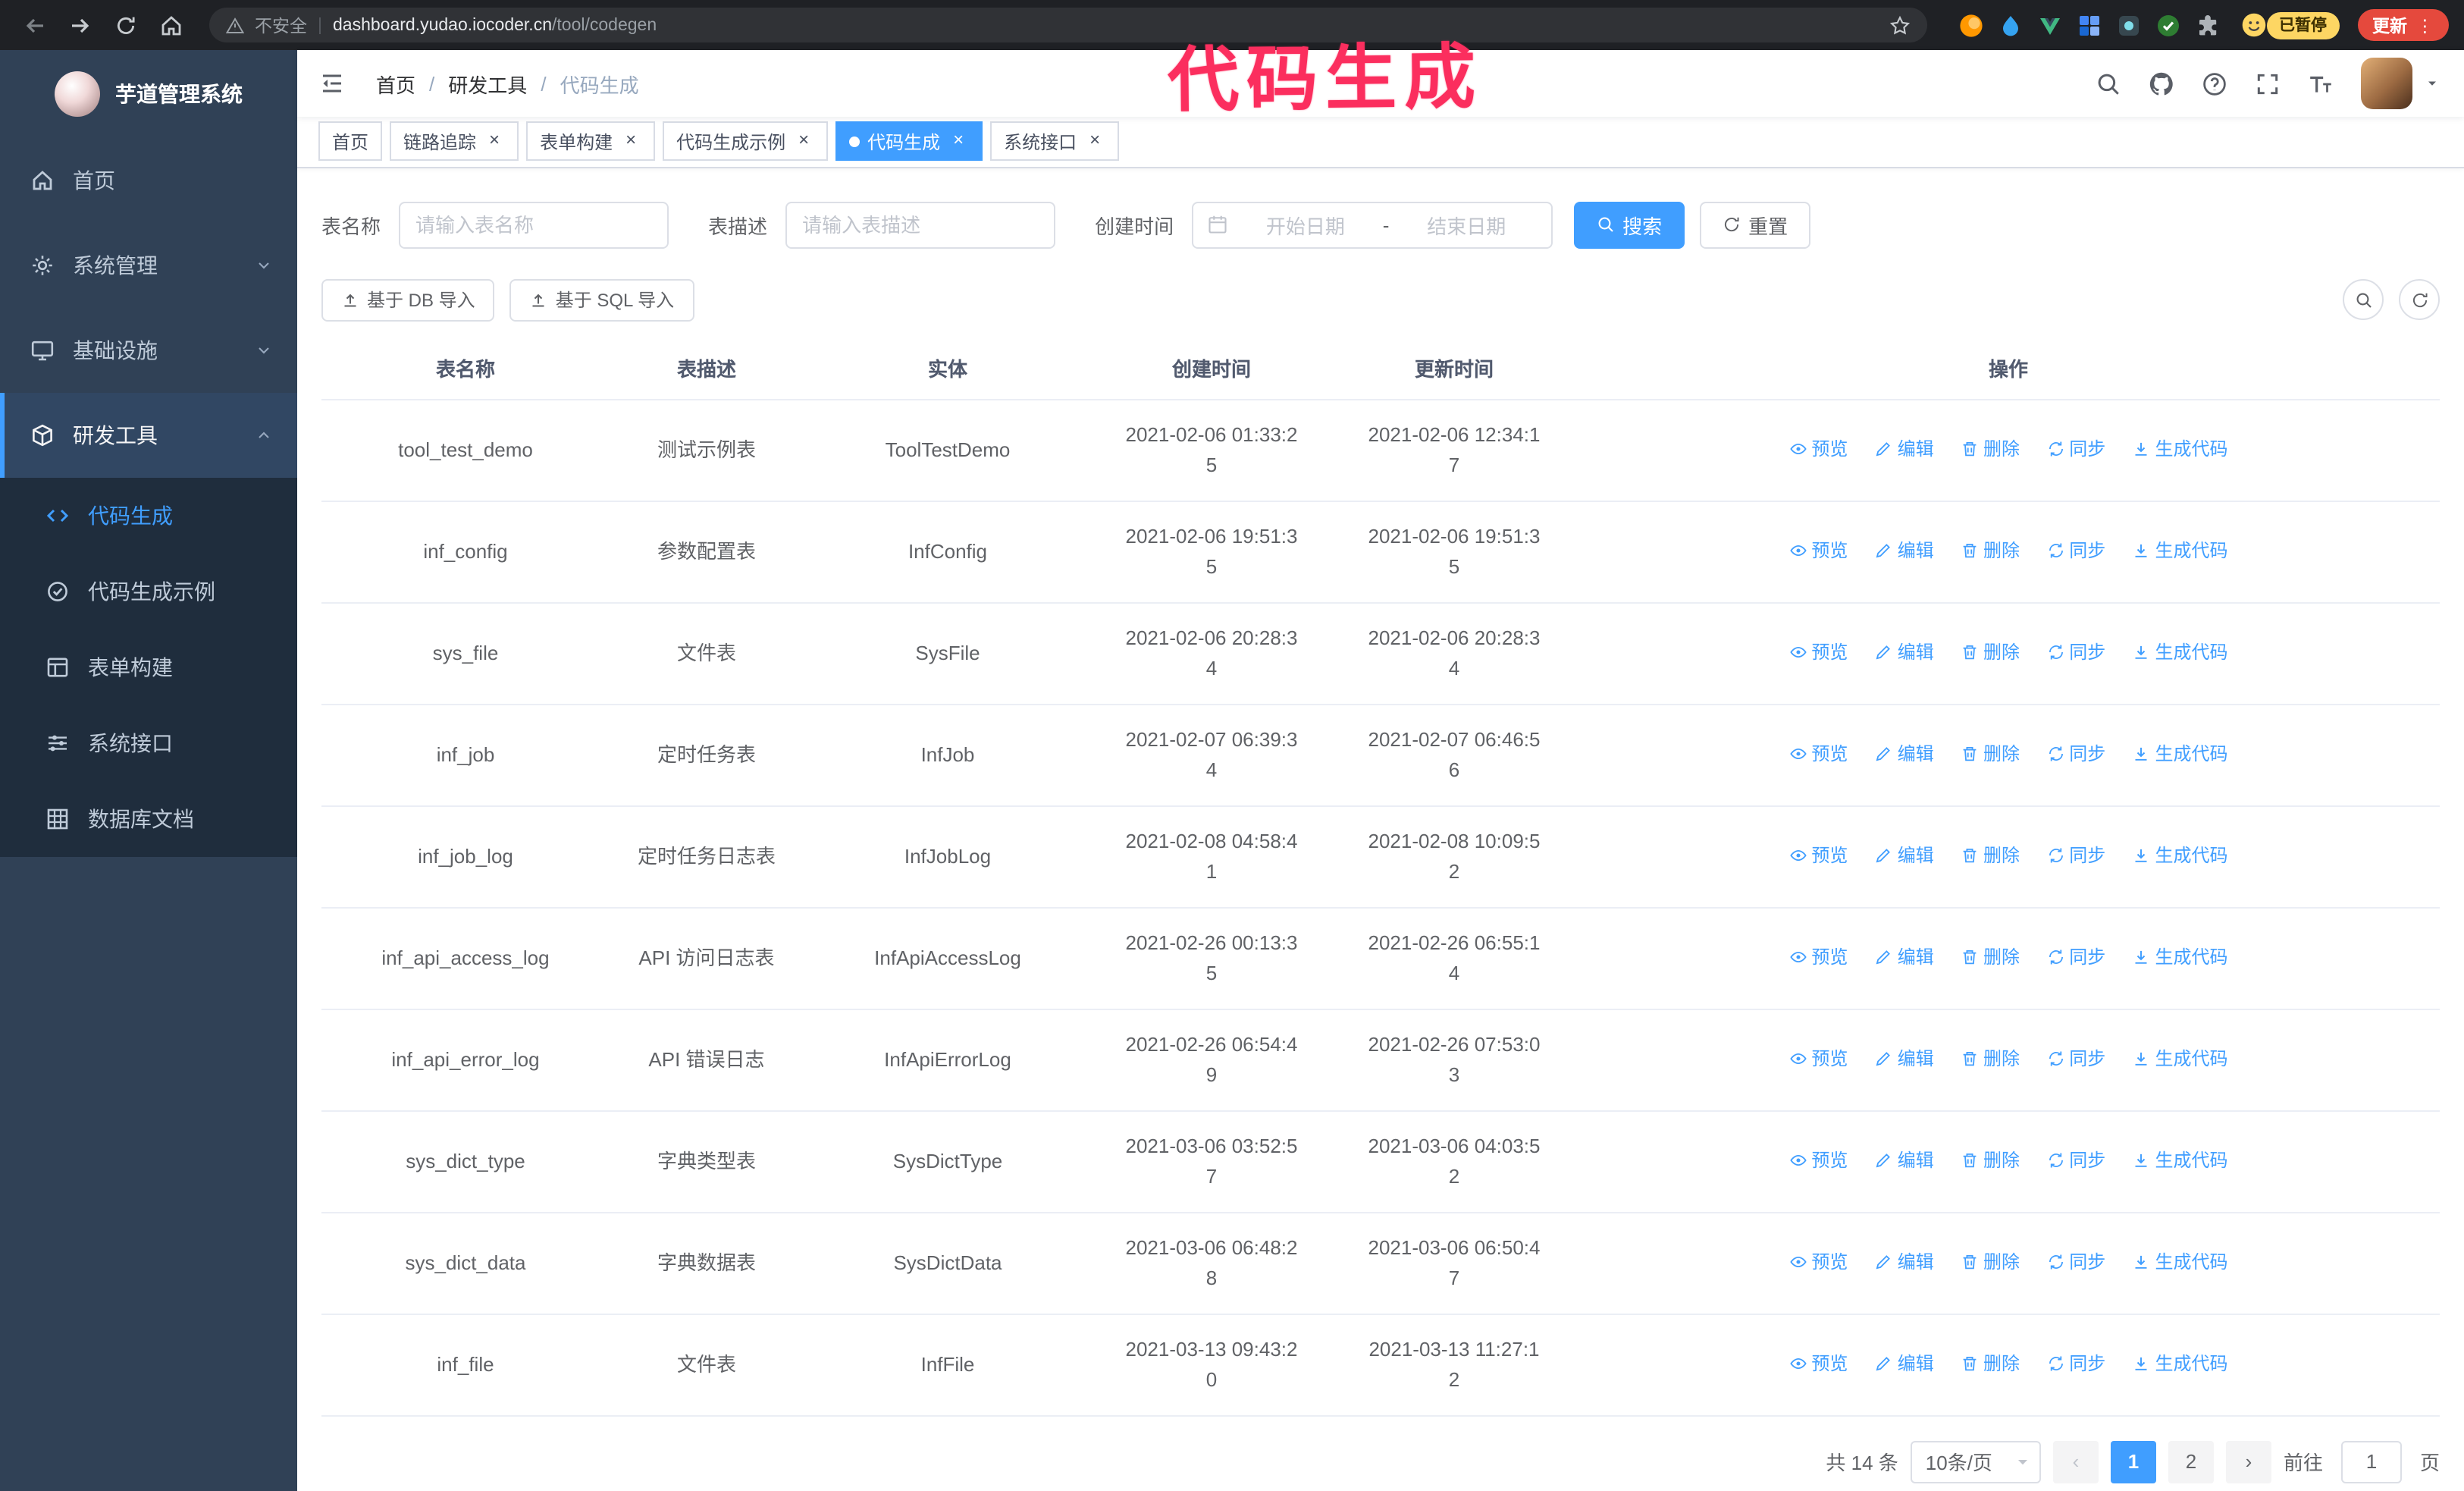 The image size is (2464, 1491). Describe the element at coordinates (148, 350) in the screenshot. I see `sidebar-item-infrastructure: 基础设施` at that location.